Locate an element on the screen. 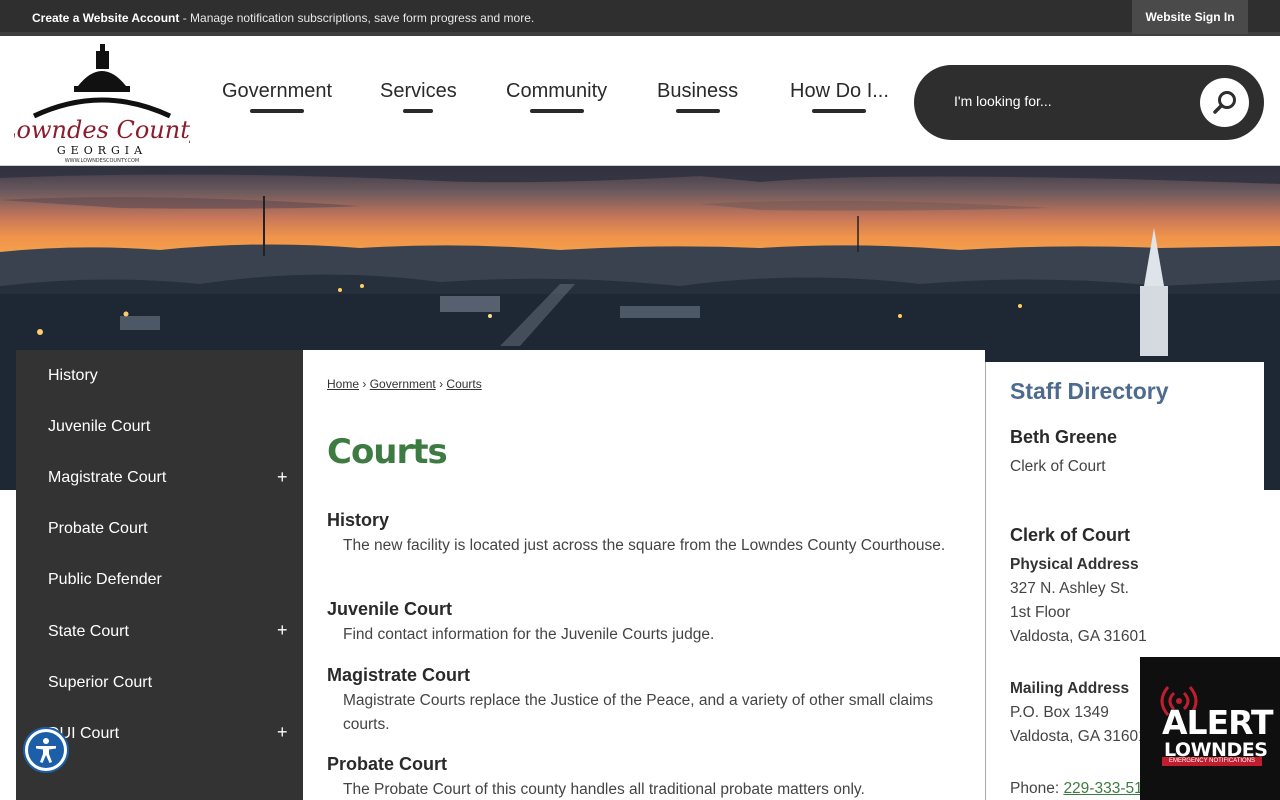 Image resolution: width=1280 pixels, height=800 pixels. staff-directory-title: Staff Directory is located at coordinates (1089, 391).